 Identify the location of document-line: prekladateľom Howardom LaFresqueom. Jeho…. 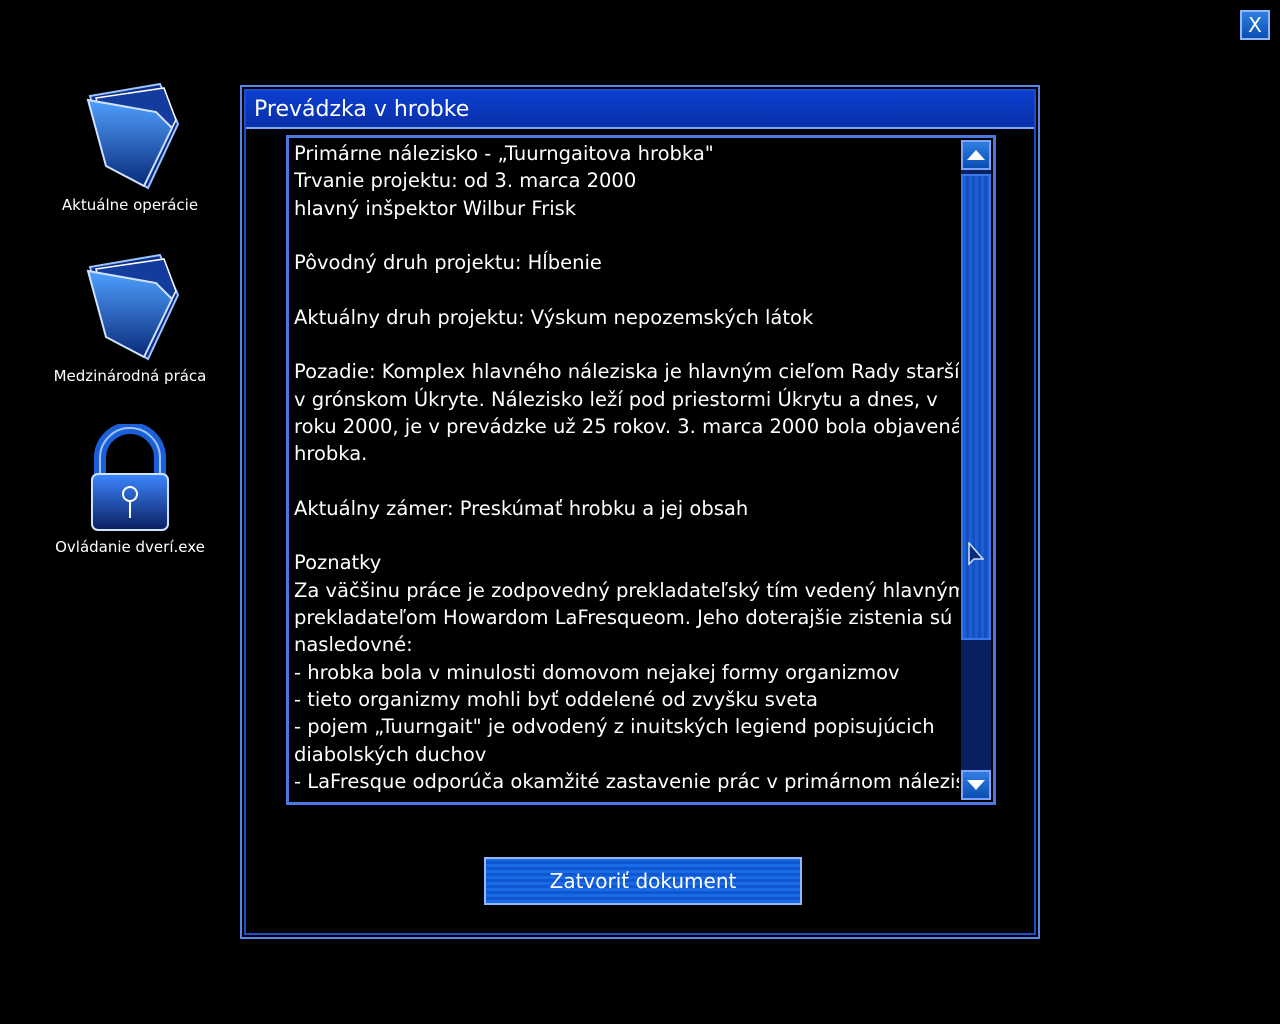
(623, 618).